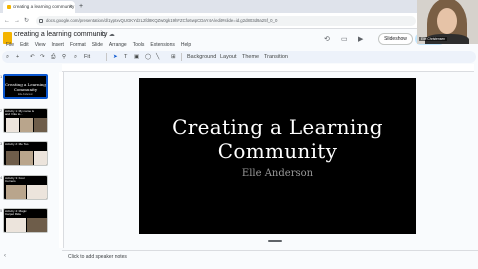  Describe the element at coordinates (53, 57) in the screenshot. I see `print-icon: ⎙` at that location.